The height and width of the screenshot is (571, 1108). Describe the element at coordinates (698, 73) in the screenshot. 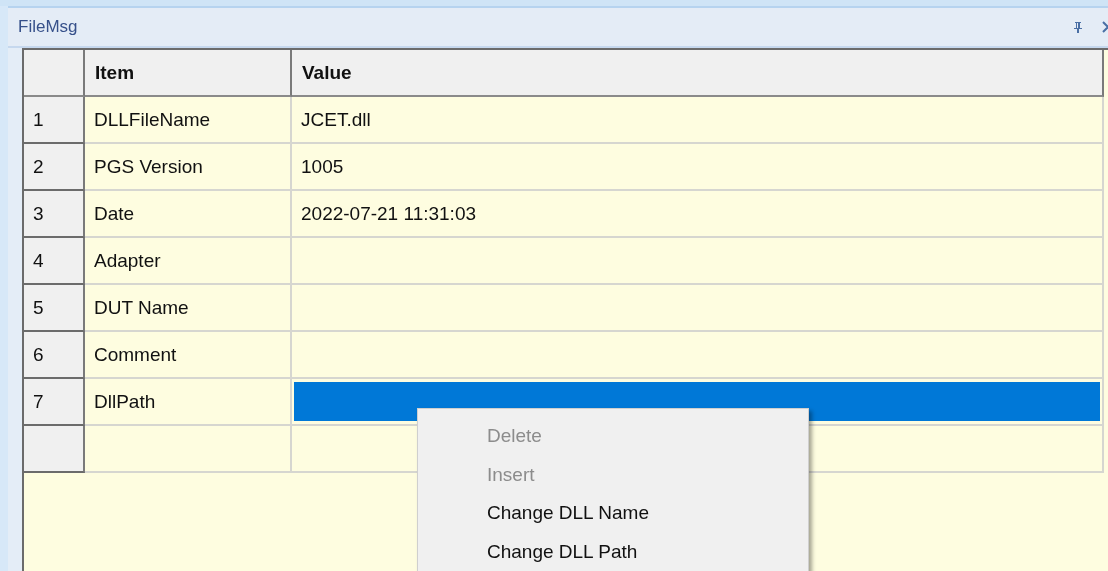

I see `column-header: Value` at that location.